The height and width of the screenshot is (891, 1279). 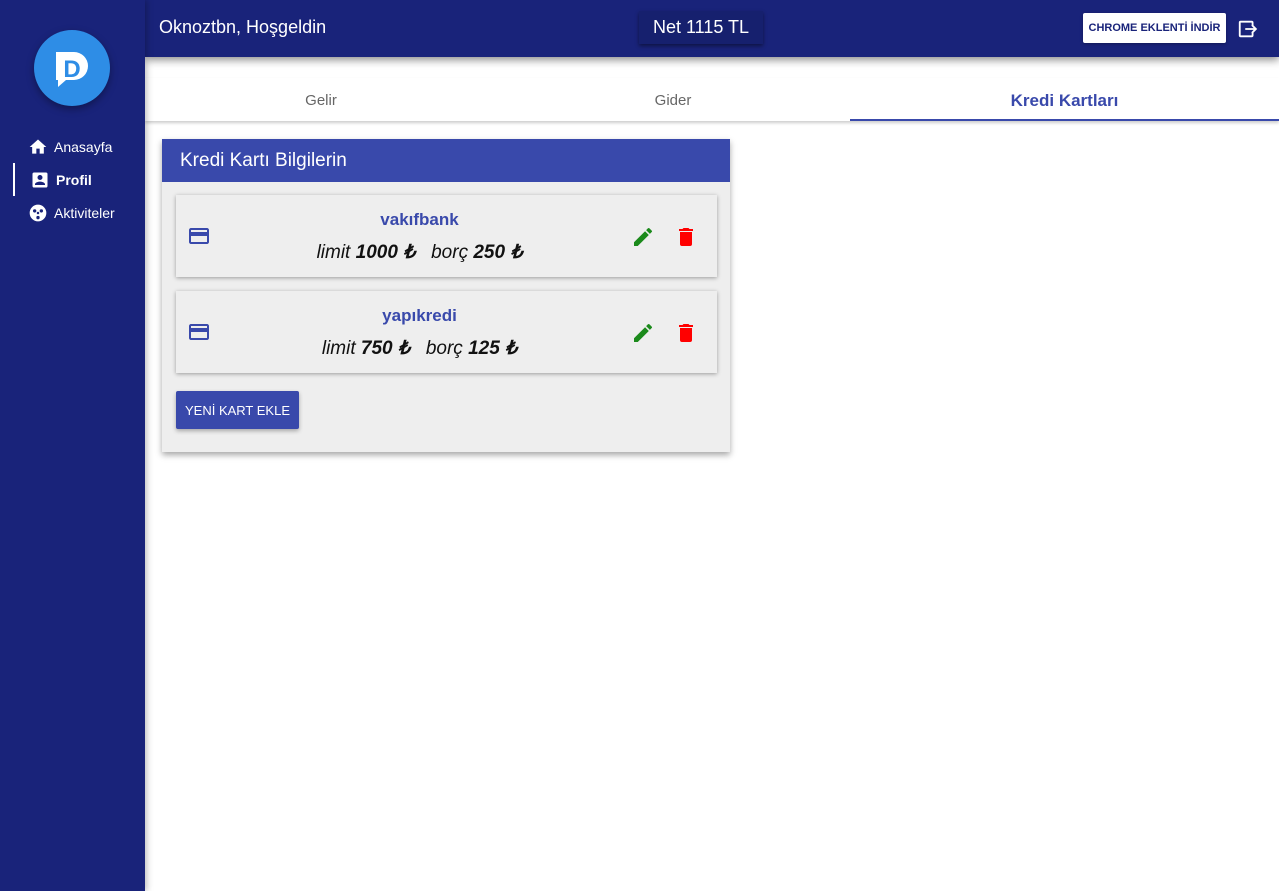 What do you see at coordinates (72, 445) in the screenshot?
I see `sidebar: D Anasayfa Profil Aktiviteler` at bounding box center [72, 445].